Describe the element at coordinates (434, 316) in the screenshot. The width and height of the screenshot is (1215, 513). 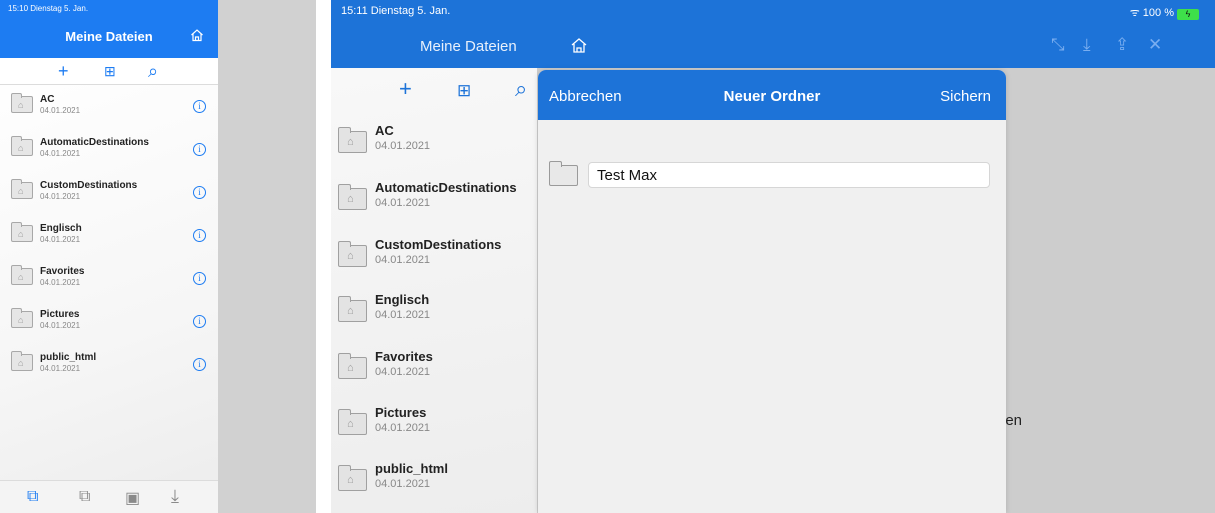
I see `list-item: ⌂ Englisch 04.01.2021` at that location.